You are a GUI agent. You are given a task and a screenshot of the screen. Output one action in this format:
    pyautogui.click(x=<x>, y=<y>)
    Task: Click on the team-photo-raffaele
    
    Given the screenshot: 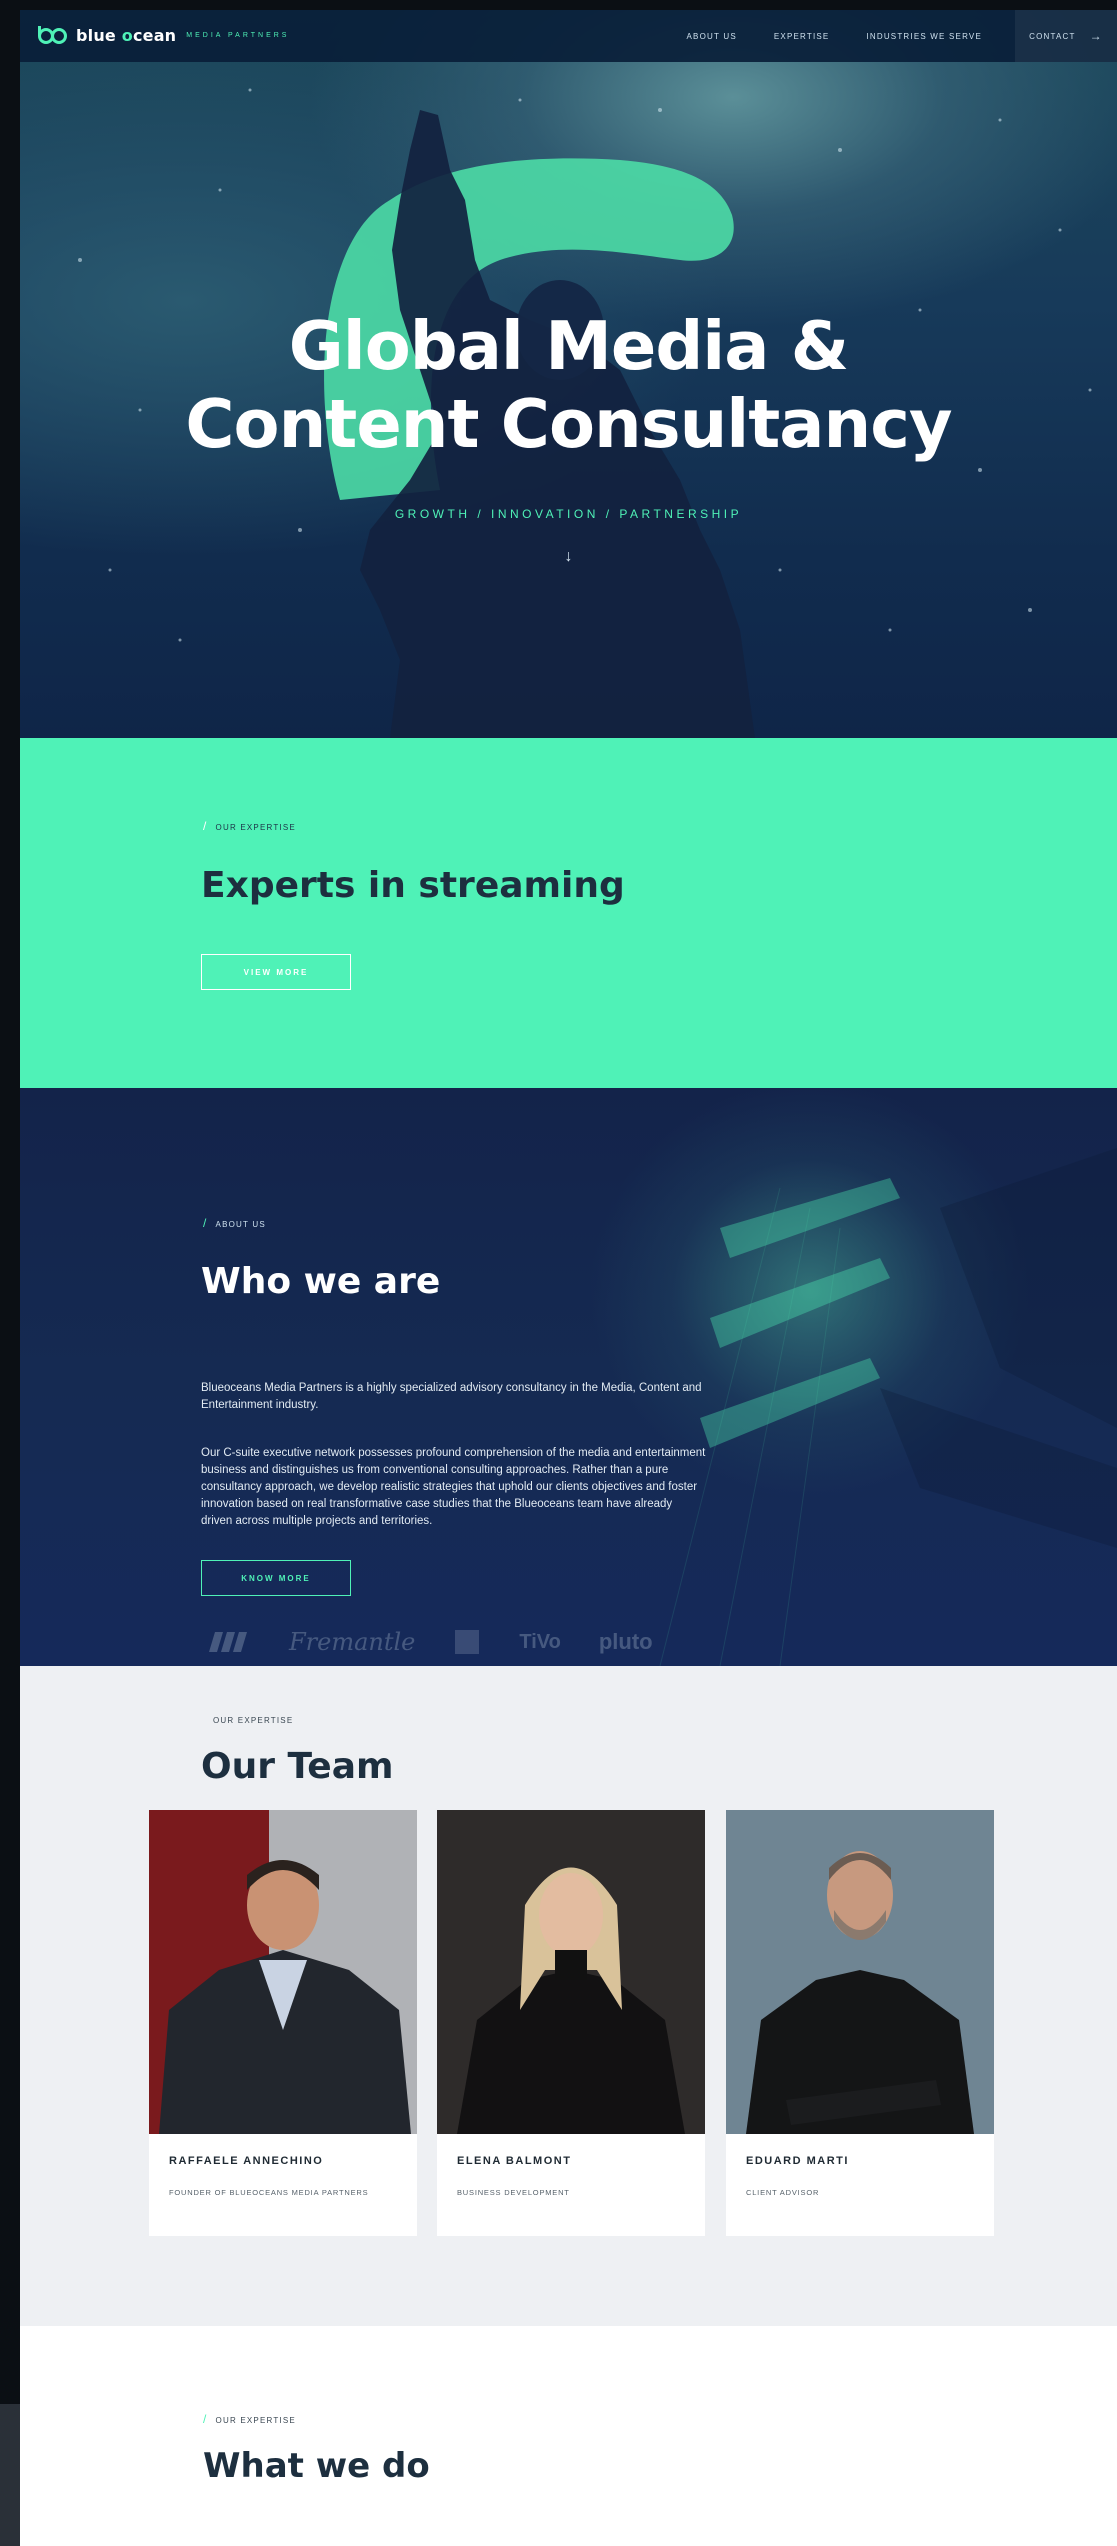 What is the action you would take?
    pyautogui.click(x=283, y=1972)
    